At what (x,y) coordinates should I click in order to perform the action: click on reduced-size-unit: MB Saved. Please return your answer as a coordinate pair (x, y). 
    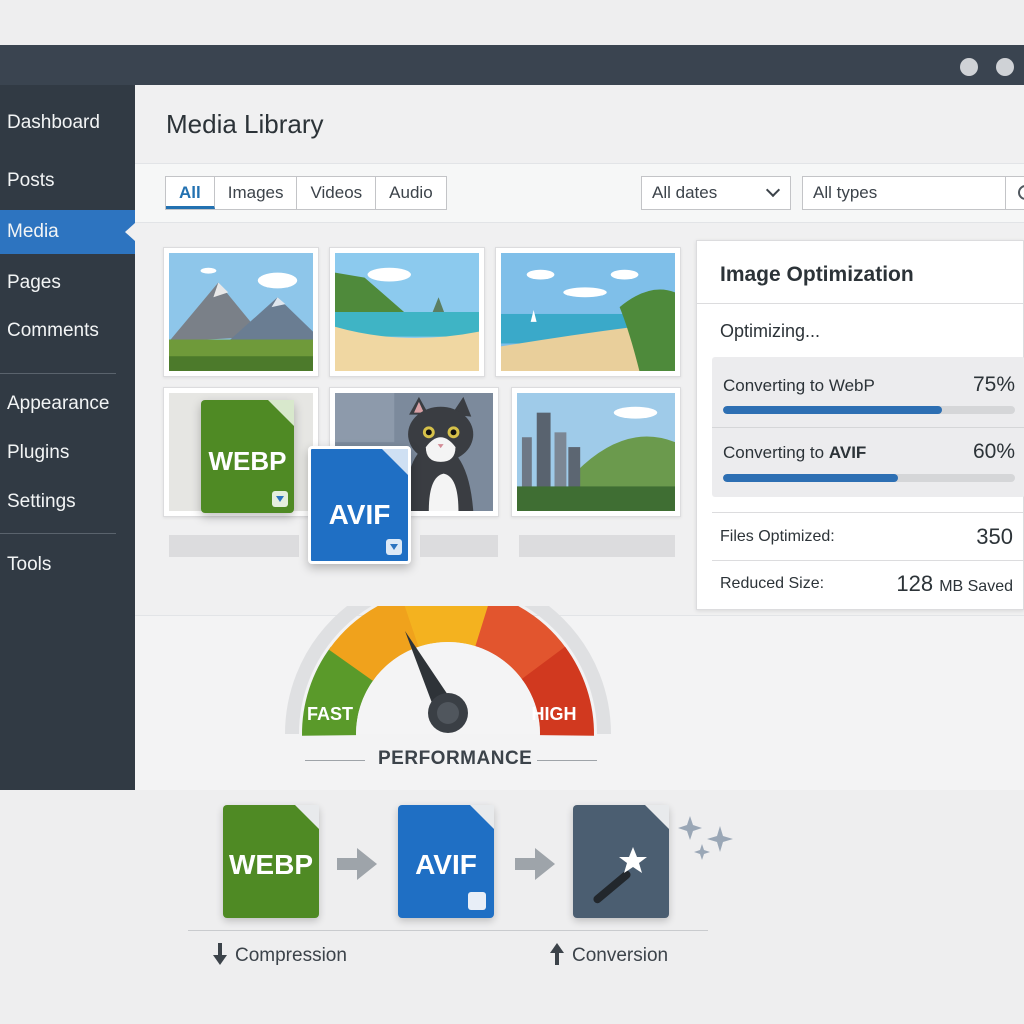
    Looking at the image, I should click on (976, 586).